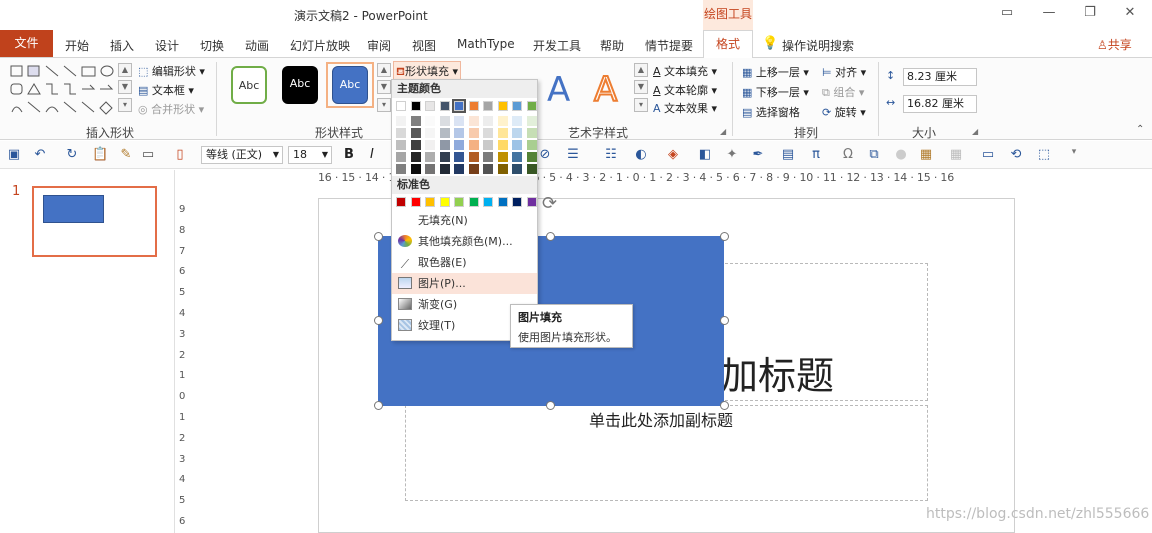 Image resolution: width=1152 pixels, height=533 pixels. I want to click on no-fill-item: 无填充(N), so click(464, 220).